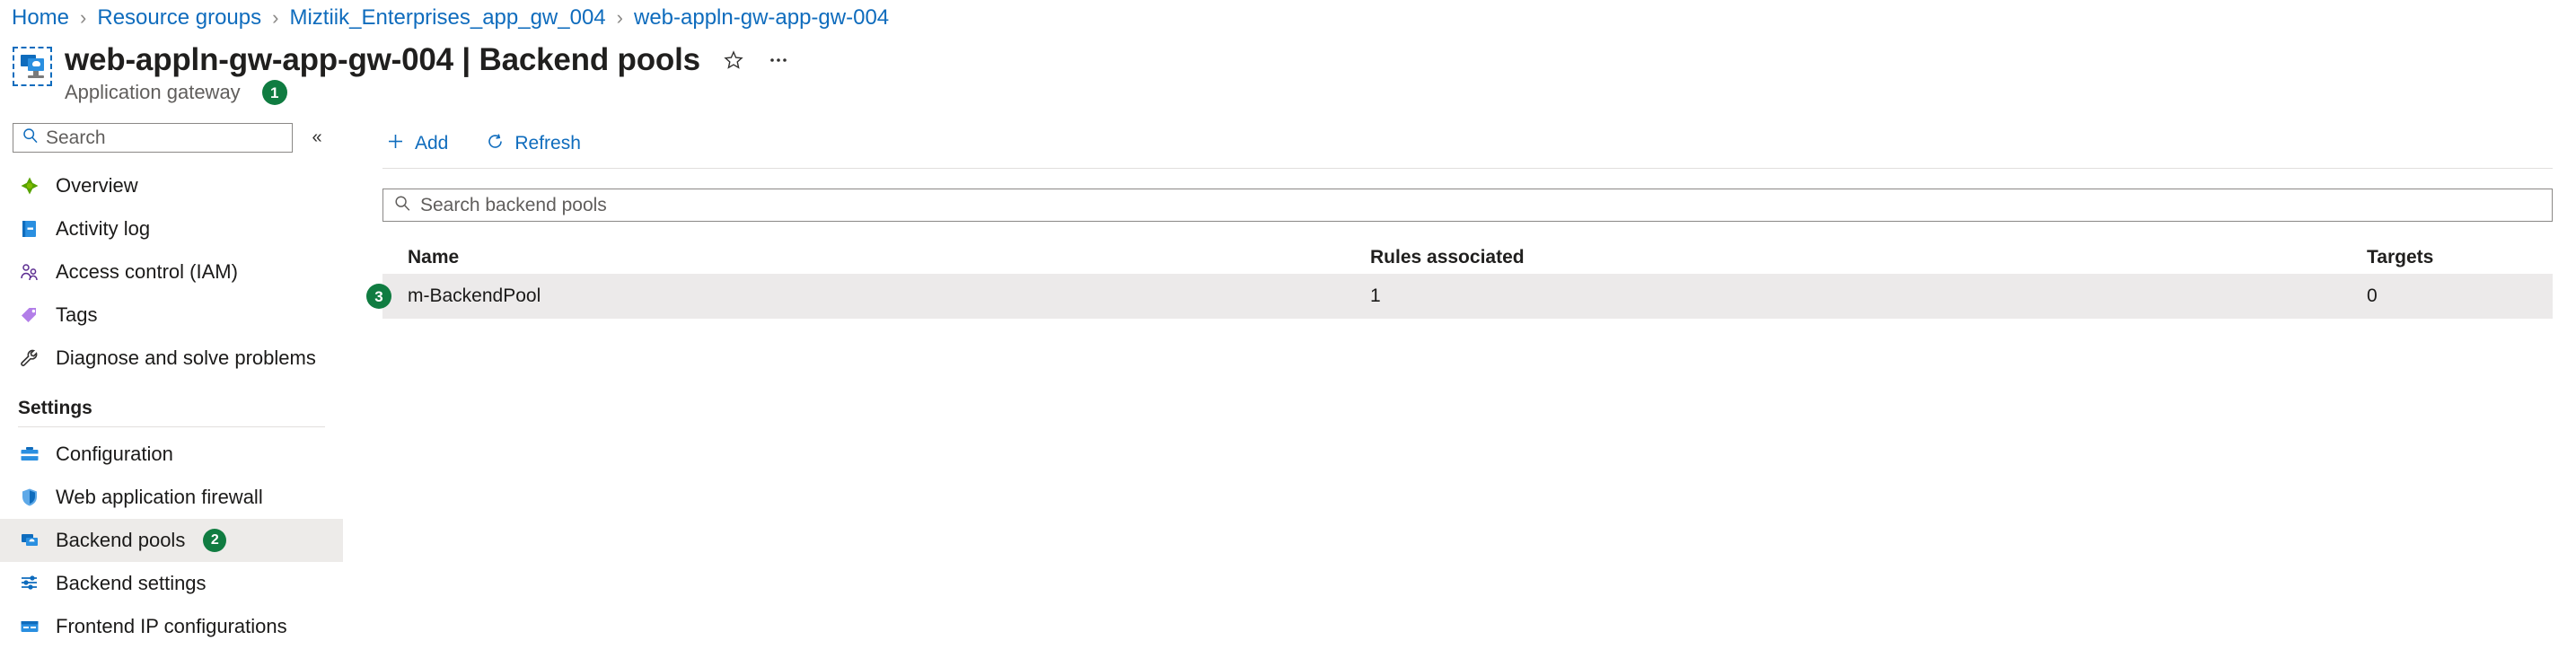  Describe the element at coordinates (171, 315) in the screenshot. I see `sidebar-item-tags: Tags` at that location.